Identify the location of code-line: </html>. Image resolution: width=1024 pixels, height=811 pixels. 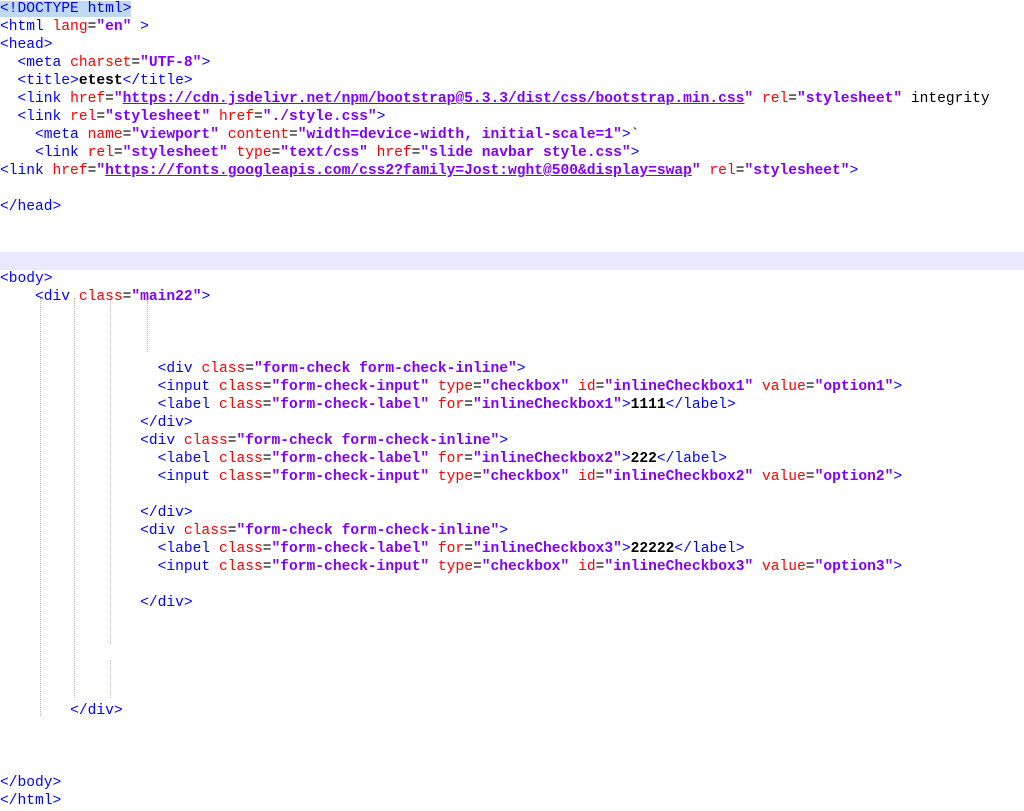
(512, 801).